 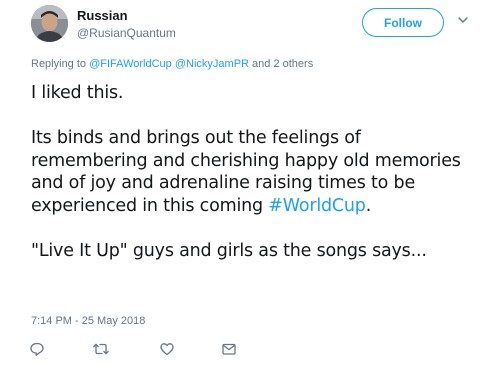 I want to click on avatar, so click(x=49, y=23).